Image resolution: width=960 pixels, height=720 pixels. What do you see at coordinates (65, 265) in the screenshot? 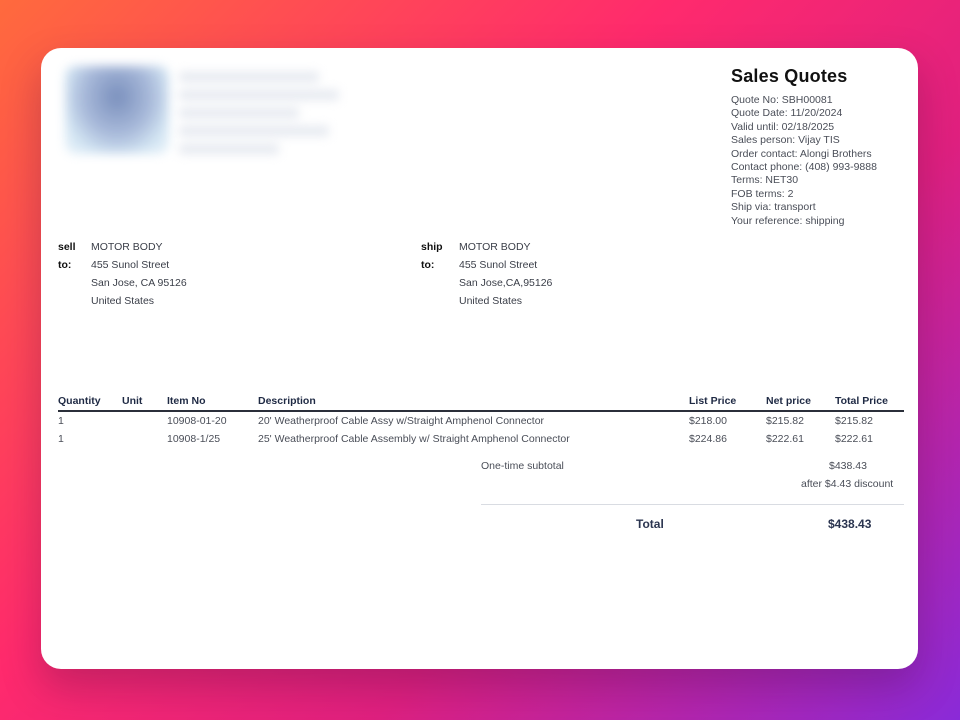
I see `sell-to-label-2: to:` at bounding box center [65, 265].